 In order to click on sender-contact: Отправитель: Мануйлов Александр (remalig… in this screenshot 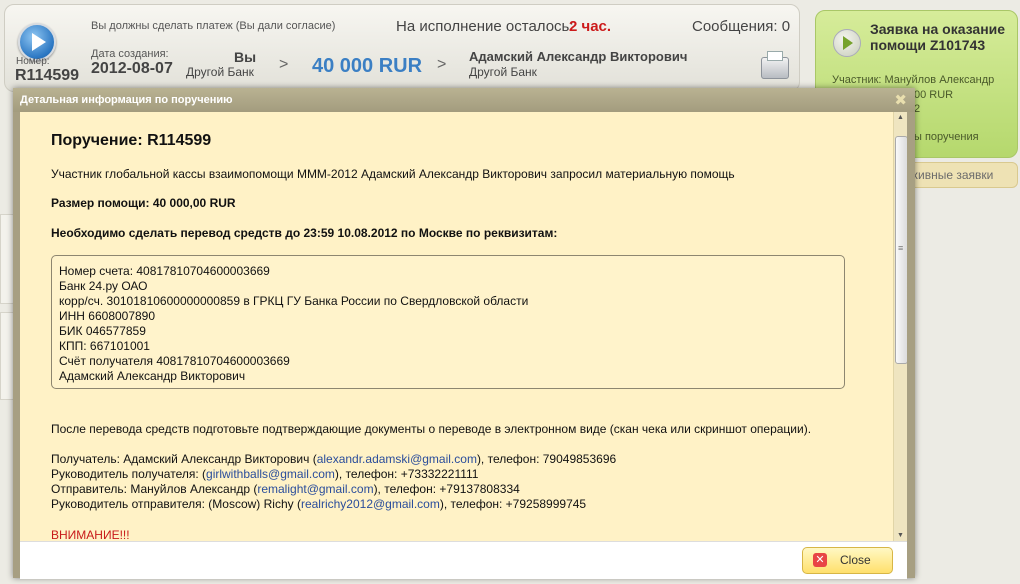, I will do `click(285, 489)`.